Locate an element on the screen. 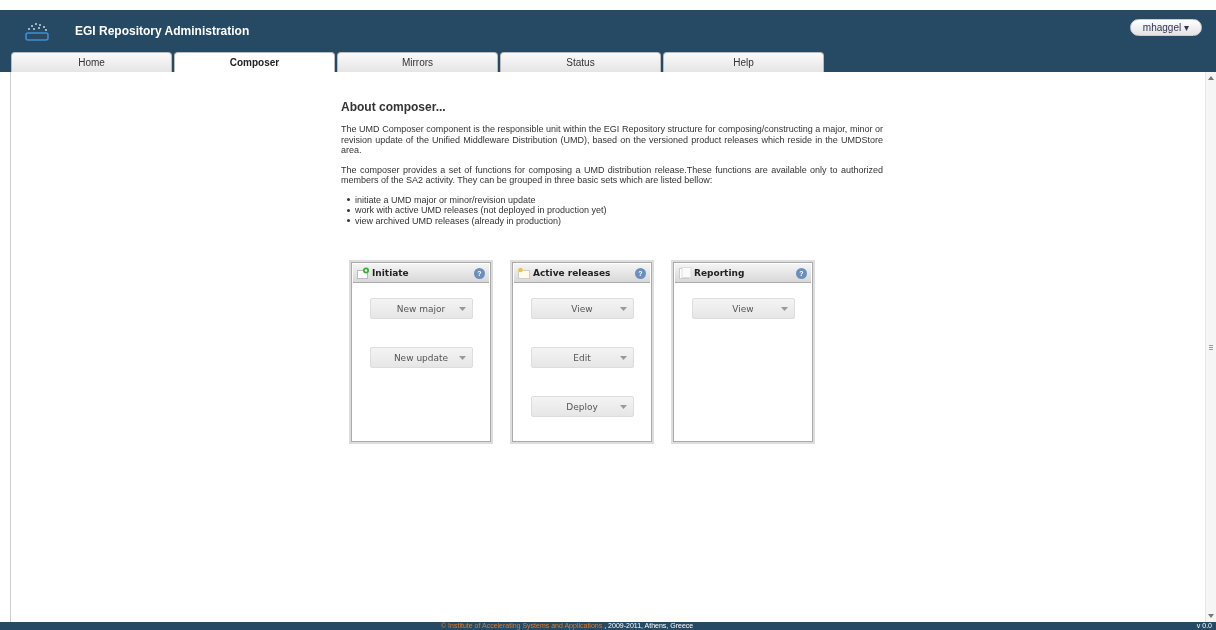  nav-tab: Status is located at coordinates (580, 62).